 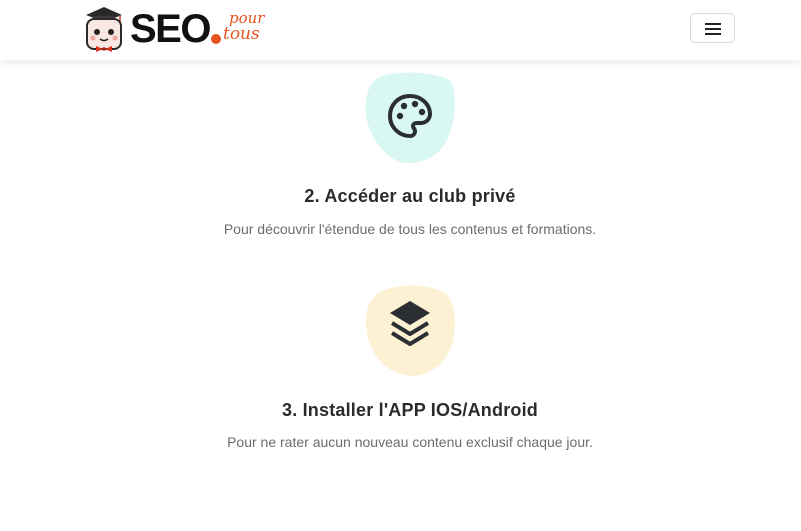 What do you see at coordinates (712, 28) in the screenshot?
I see `menu-toggle-button` at bounding box center [712, 28].